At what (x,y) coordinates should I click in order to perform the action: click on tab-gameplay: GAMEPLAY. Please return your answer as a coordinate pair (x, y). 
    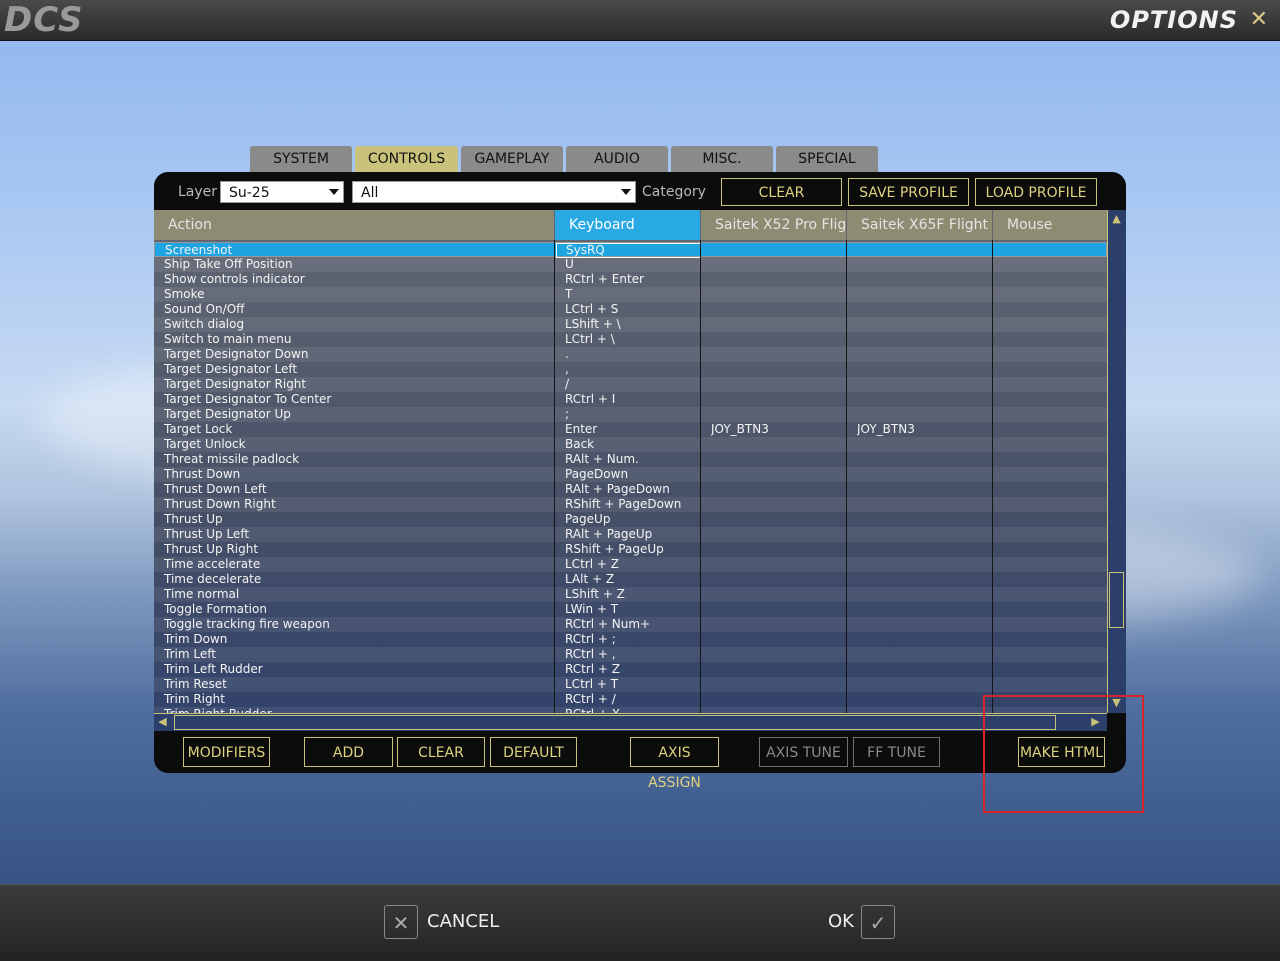
    Looking at the image, I should click on (512, 159).